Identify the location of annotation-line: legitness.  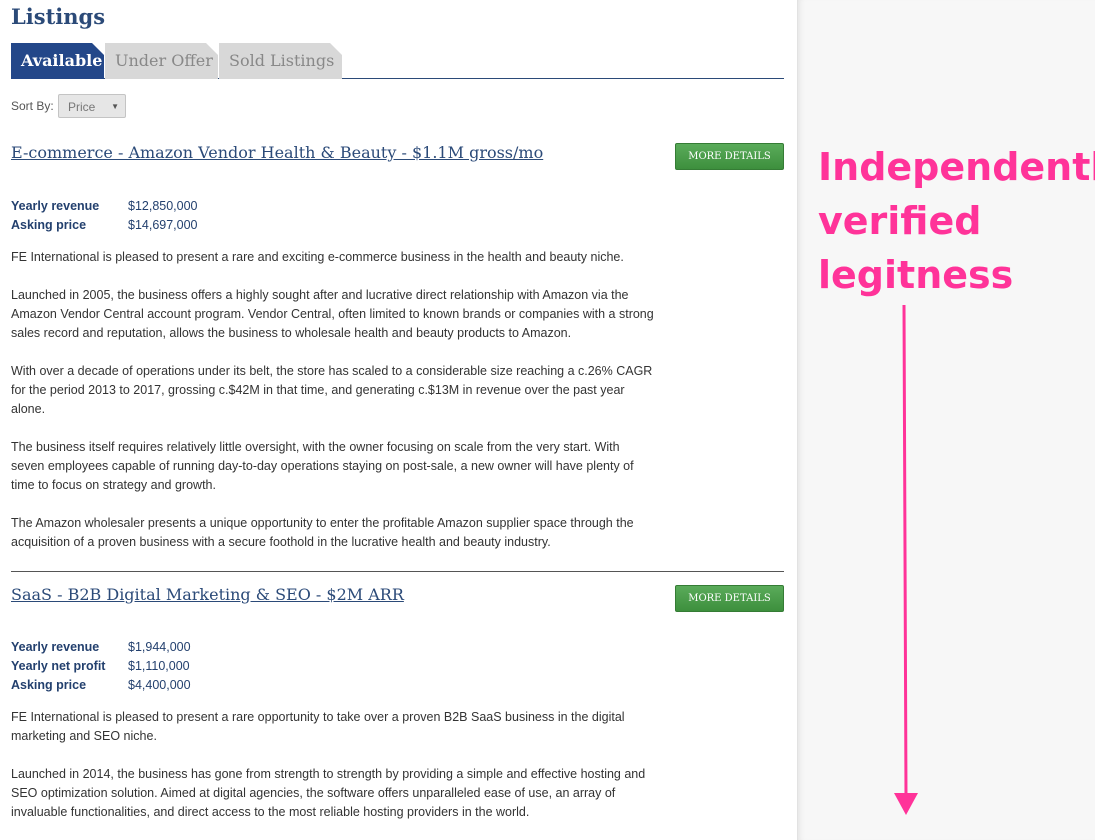
(916, 275).